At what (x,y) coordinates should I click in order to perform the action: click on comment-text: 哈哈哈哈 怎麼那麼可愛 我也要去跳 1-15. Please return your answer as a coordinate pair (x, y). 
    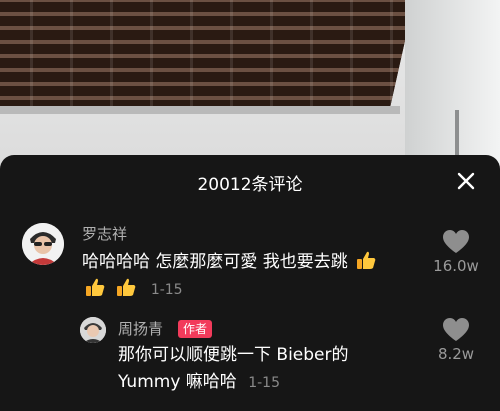
    Looking at the image, I should click on (262, 276).